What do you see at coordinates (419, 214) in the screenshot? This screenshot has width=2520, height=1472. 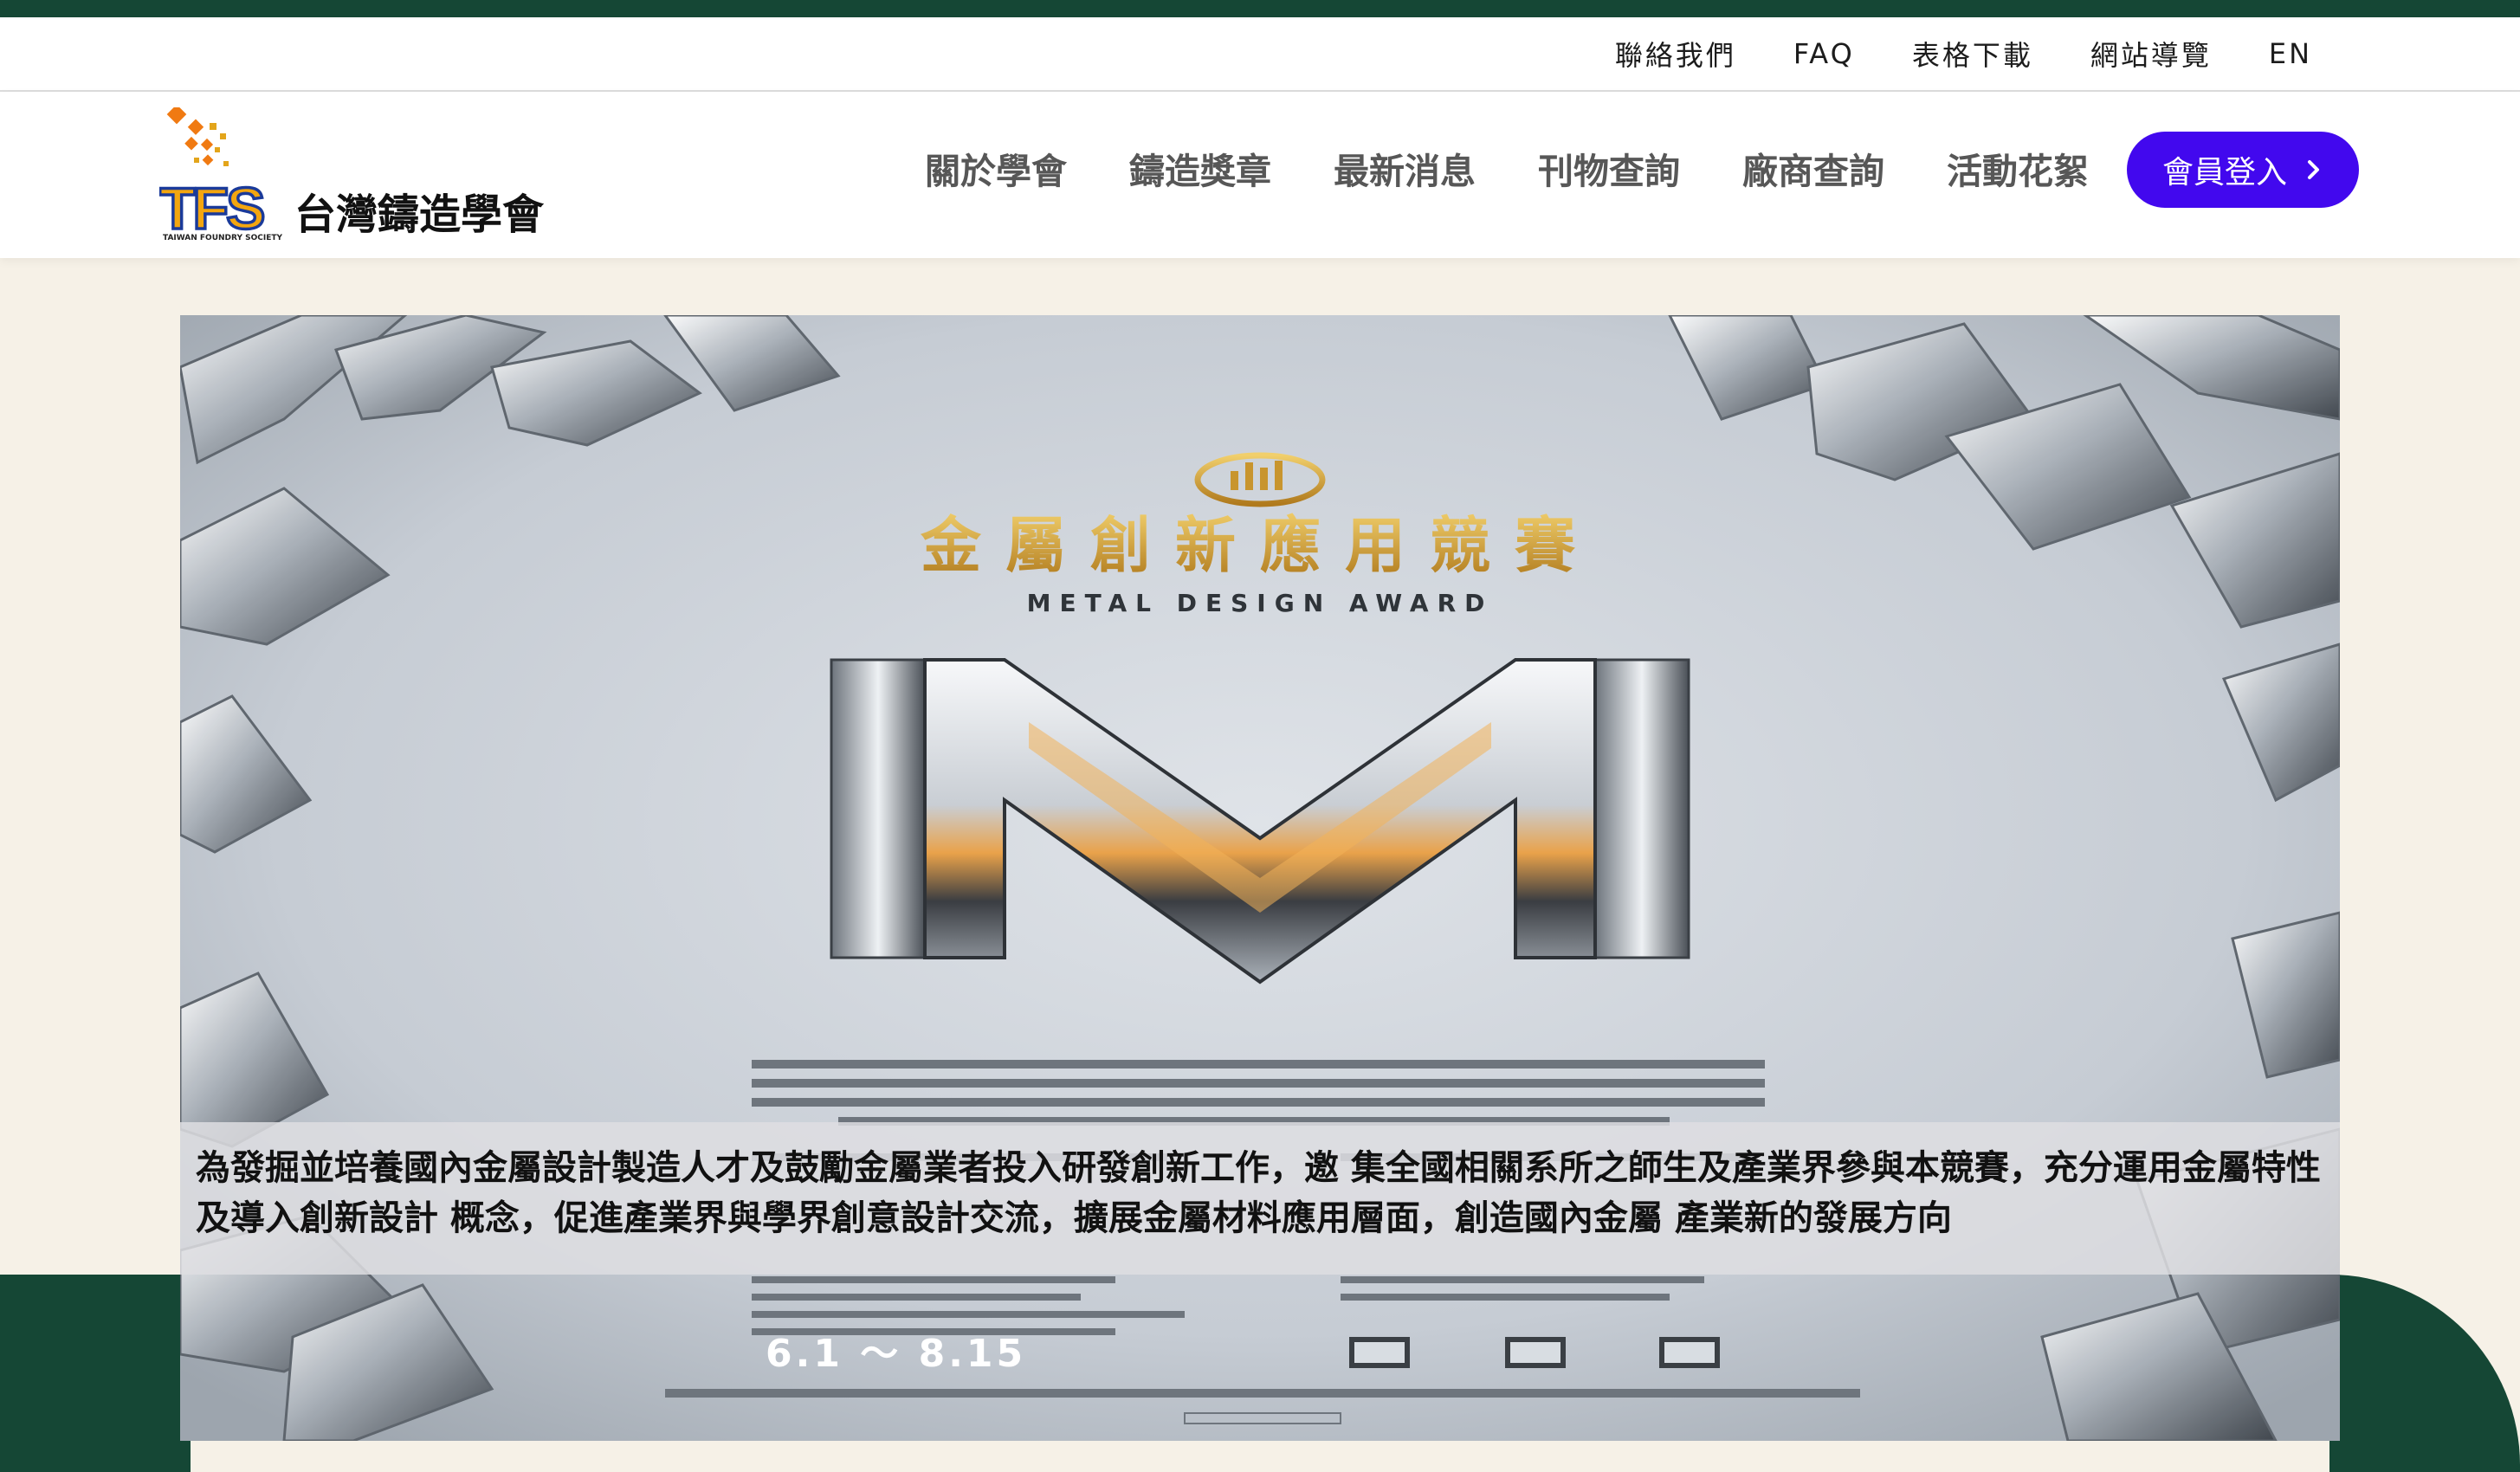 I see `logo-name: 台灣鑄造學會` at bounding box center [419, 214].